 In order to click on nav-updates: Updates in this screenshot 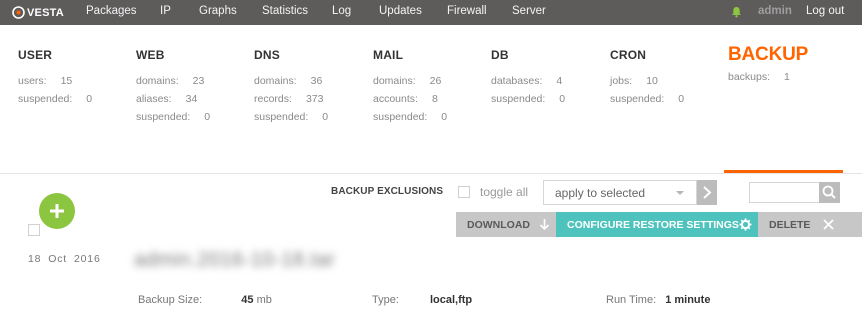, I will do `click(400, 11)`.